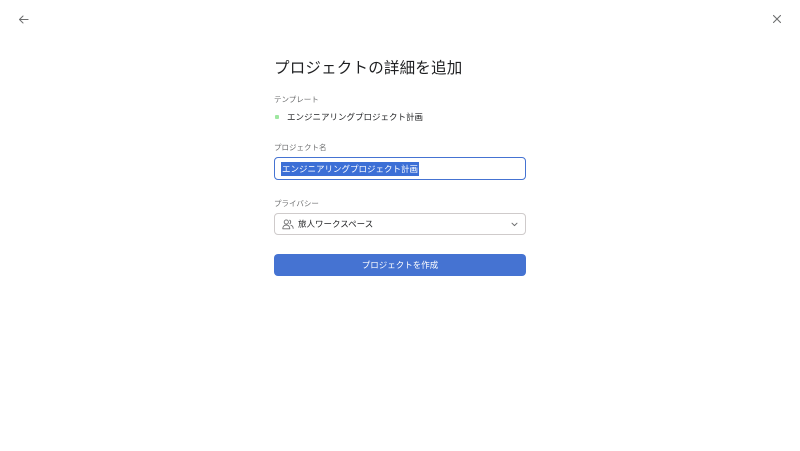 The image size is (800, 451). What do you see at coordinates (355, 118) in the screenshot?
I see `template-name: エンジニアリングプロジェクト計画` at bounding box center [355, 118].